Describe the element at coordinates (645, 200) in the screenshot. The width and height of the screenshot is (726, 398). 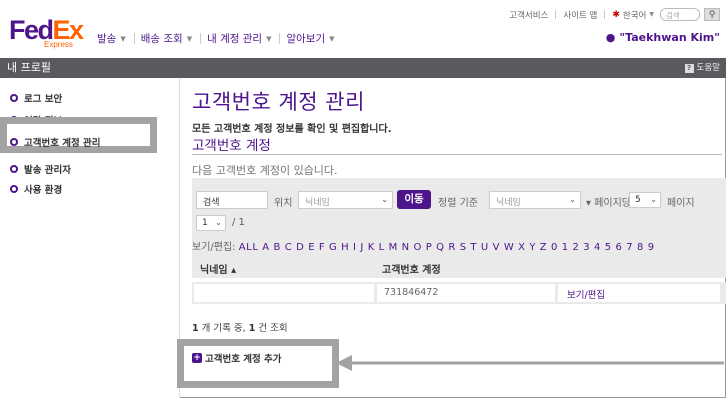
I see `per-page-select: 5 ⌄` at that location.